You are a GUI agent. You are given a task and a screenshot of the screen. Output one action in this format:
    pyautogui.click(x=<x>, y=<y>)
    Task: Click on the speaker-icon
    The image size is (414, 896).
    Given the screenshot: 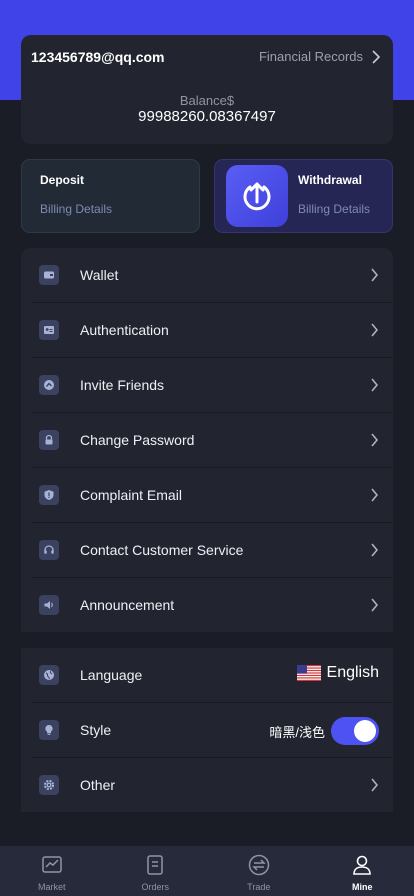 What is the action you would take?
    pyautogui.click(x=49, y=605)
    